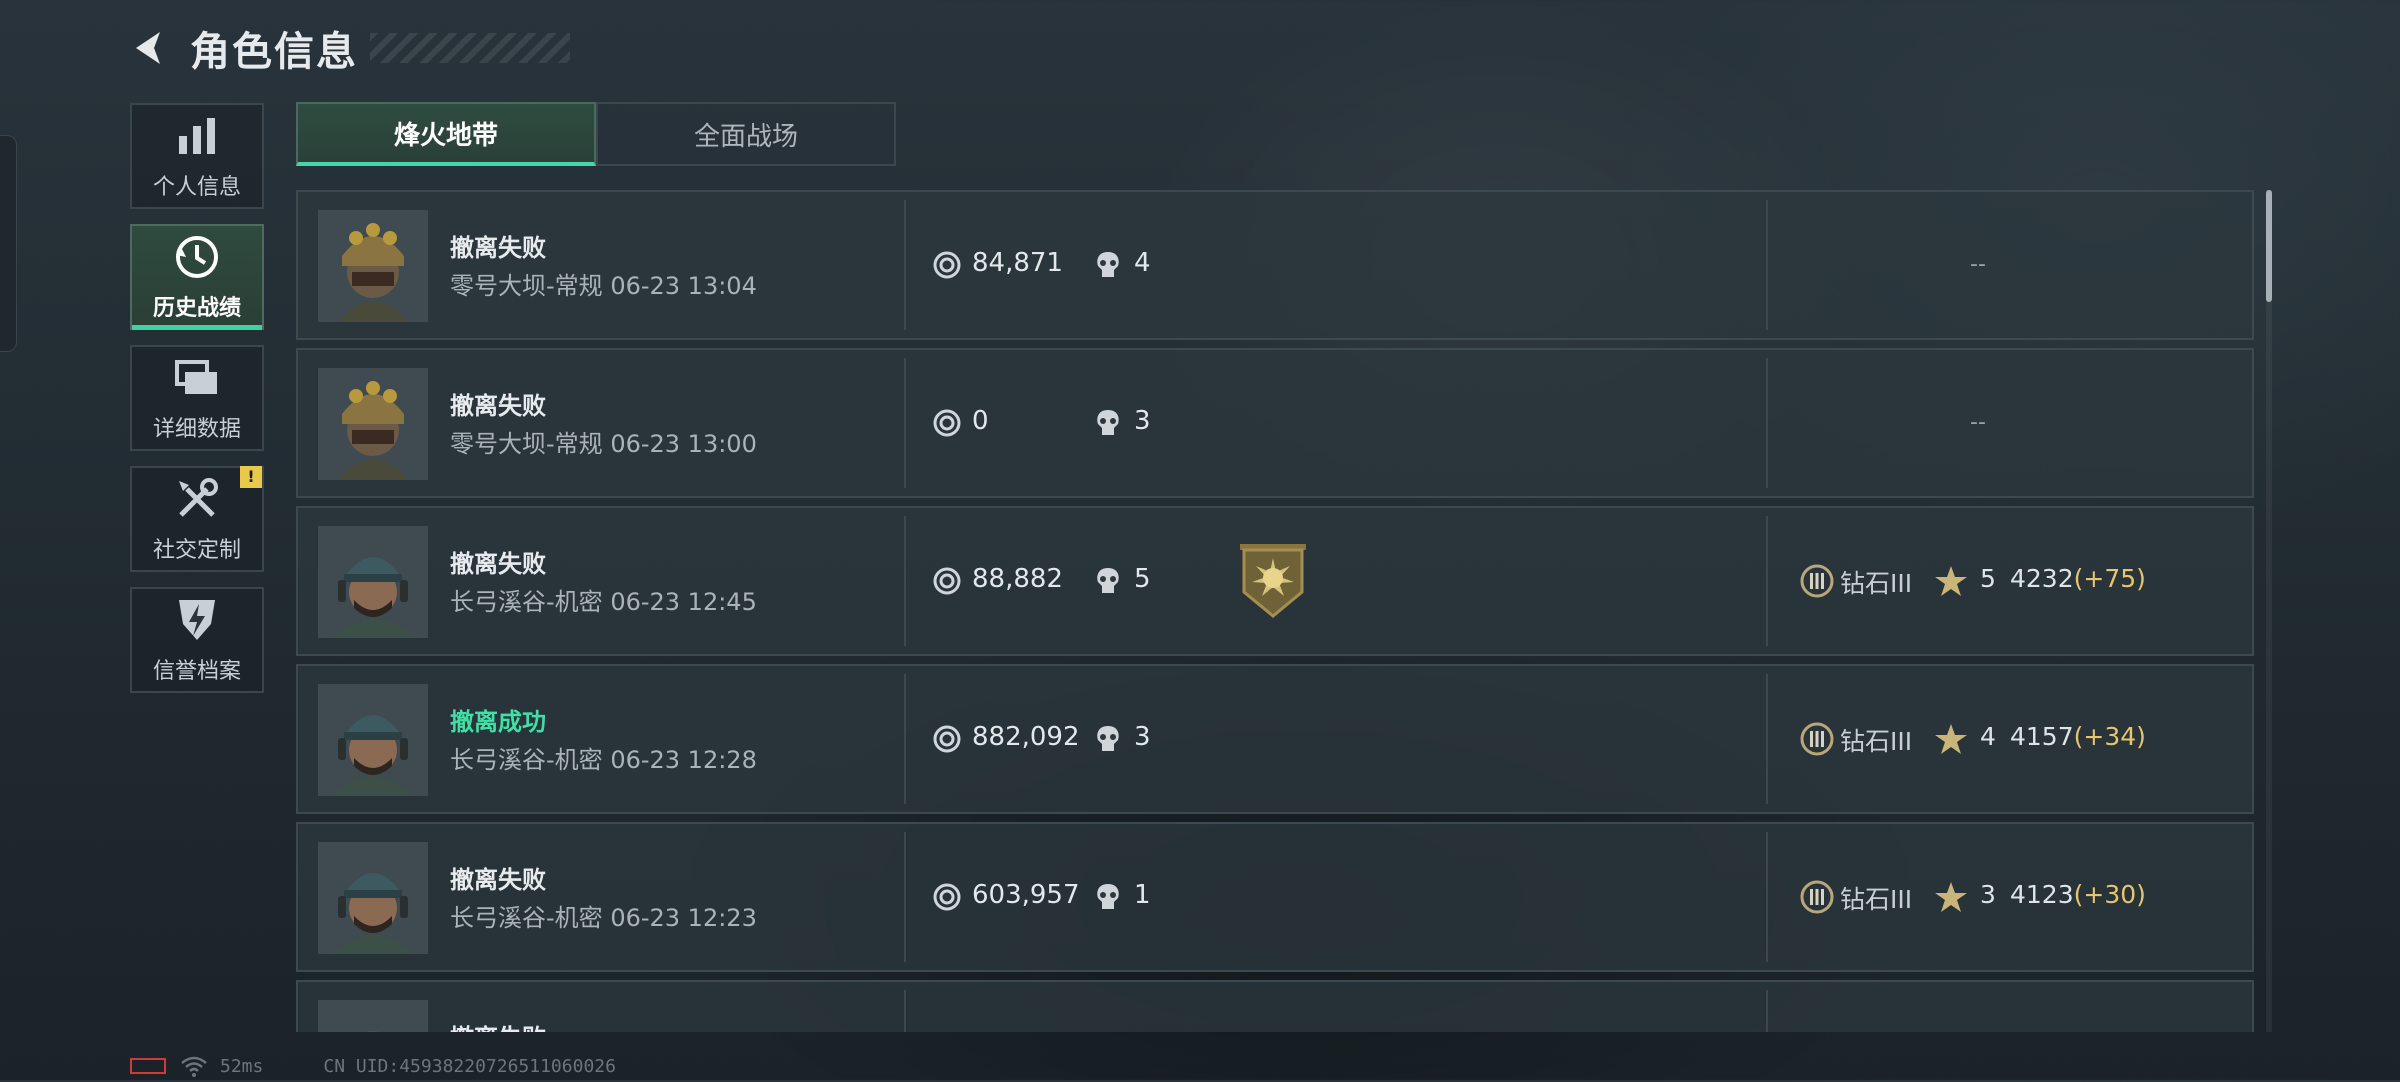 The image size is (2400, 1082). What do you see at coordinates (197, 378) in the screenshot?
I see `folders-icon` at bounding box center [197, 378].